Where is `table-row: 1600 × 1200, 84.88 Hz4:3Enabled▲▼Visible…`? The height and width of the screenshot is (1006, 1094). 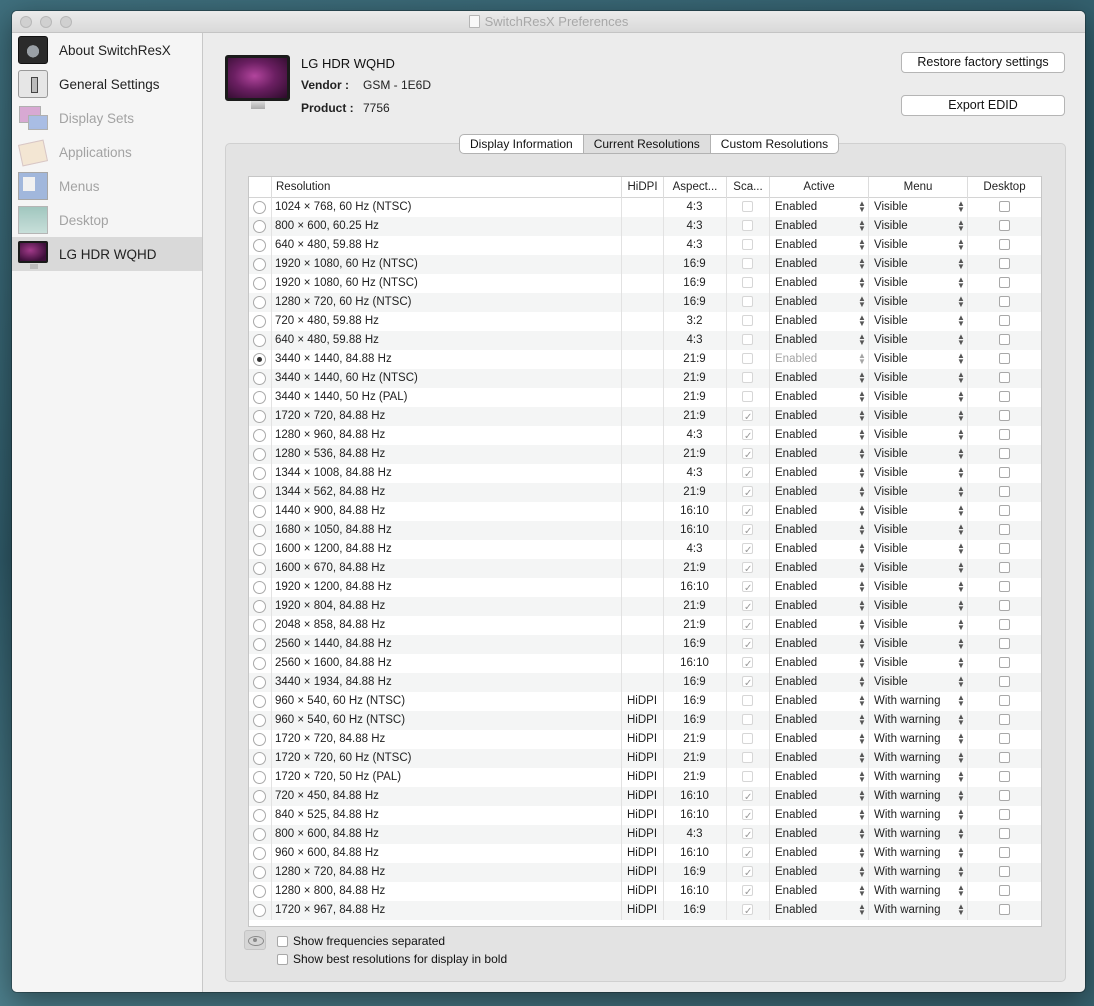 table-row: 1600 × 1200, 84.88 Hz4:3Enabled▲▼Visible… is located at coordinates (645, 550).